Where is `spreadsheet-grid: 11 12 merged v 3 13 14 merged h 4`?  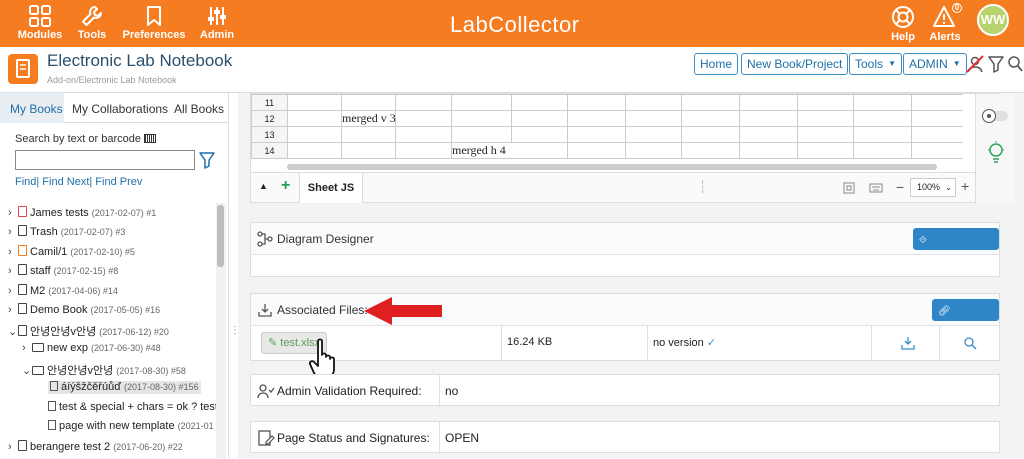 spreadsheet-grid: 11 12 merged v 3 13 14 merged h 4 is located at coordinates (607, 128).